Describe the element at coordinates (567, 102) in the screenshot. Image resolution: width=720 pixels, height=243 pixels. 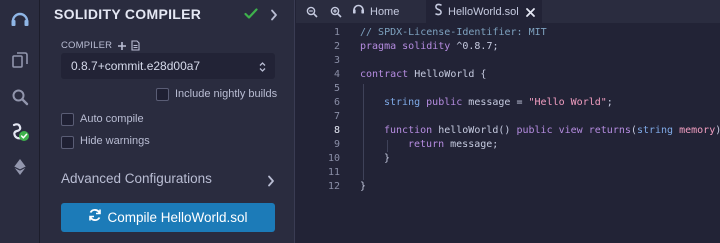
I see `string-token: "Hello World"` at that location.